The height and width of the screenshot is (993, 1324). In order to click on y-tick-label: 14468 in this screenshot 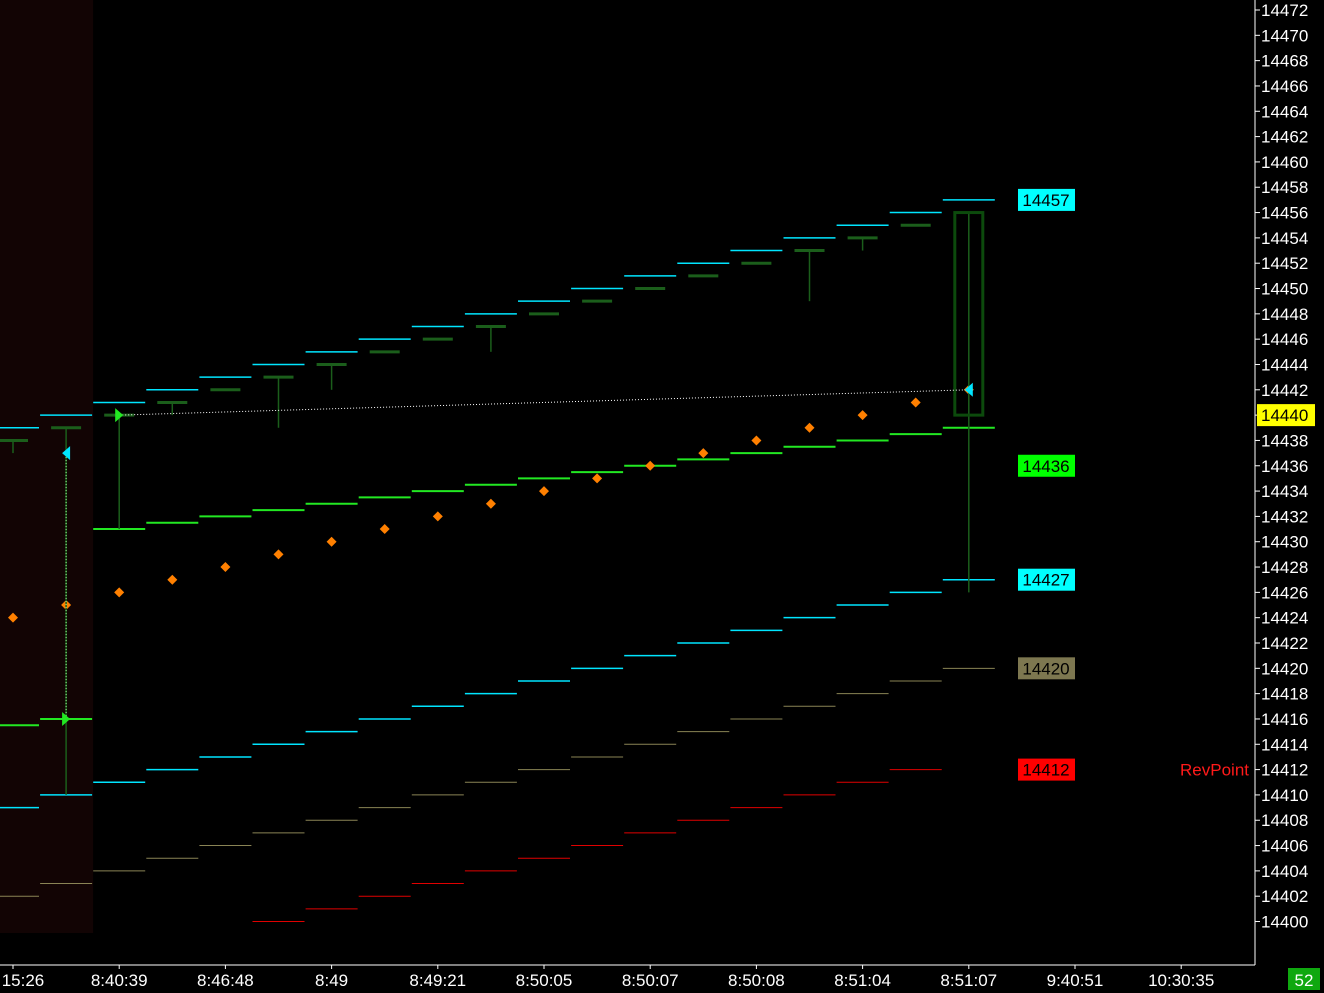, I will do `click(1284, 61)`.